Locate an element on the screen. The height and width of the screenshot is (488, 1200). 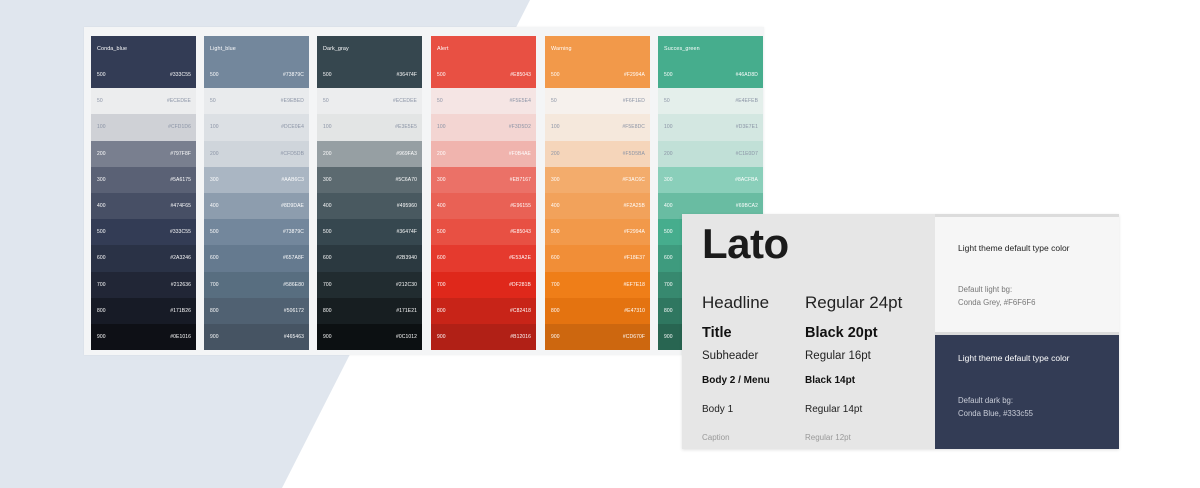
dark-theme-bg-info: Default dark bg: Conda Blue, #333c55 is located at coordinates (995, 407).